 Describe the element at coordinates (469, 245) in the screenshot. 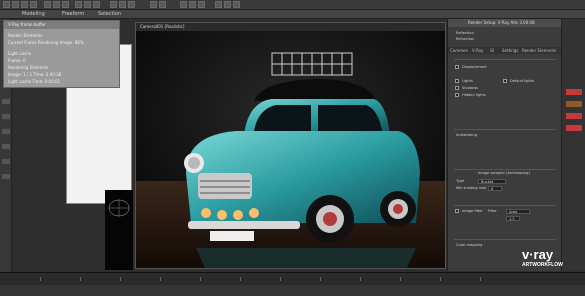

I see `option-label: Color mapping` at that location.